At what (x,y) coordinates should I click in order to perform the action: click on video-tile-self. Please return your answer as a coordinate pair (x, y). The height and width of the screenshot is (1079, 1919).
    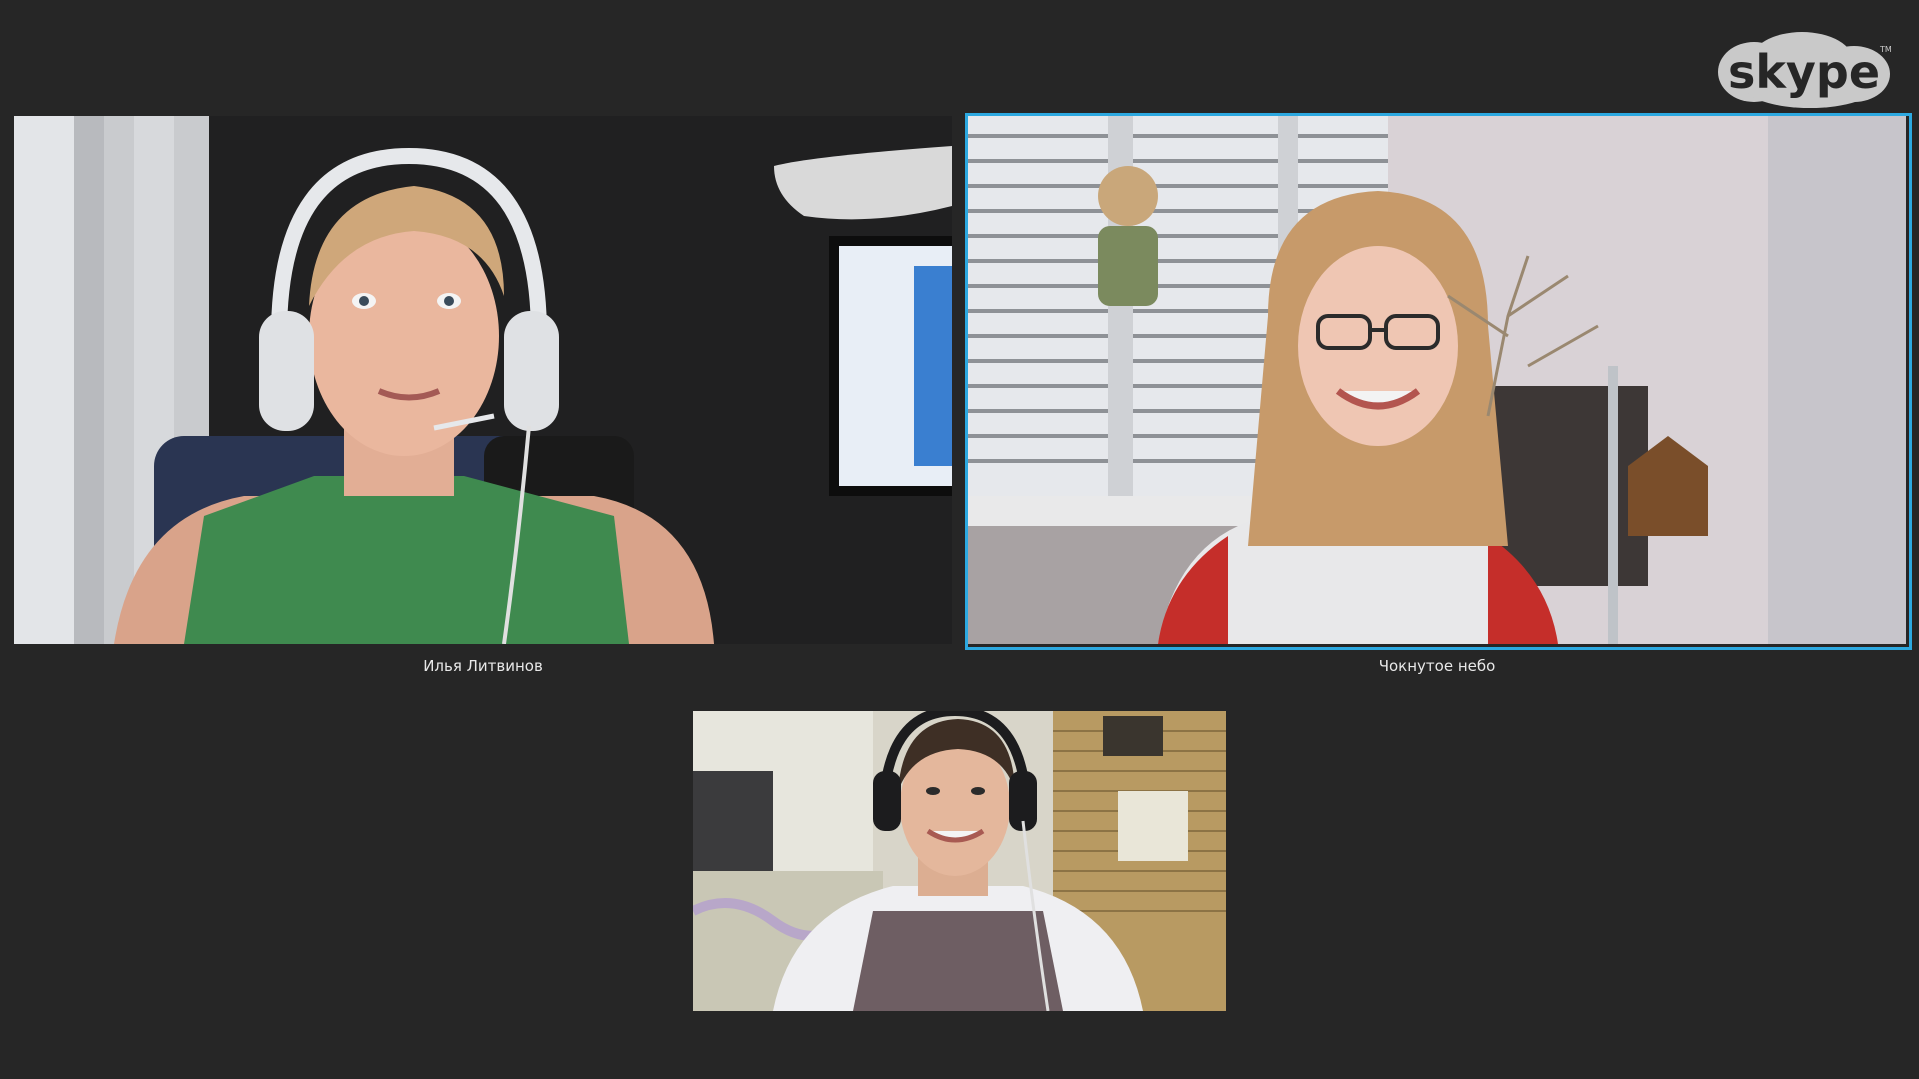
    Looking at the image, I should click on (959, 861).